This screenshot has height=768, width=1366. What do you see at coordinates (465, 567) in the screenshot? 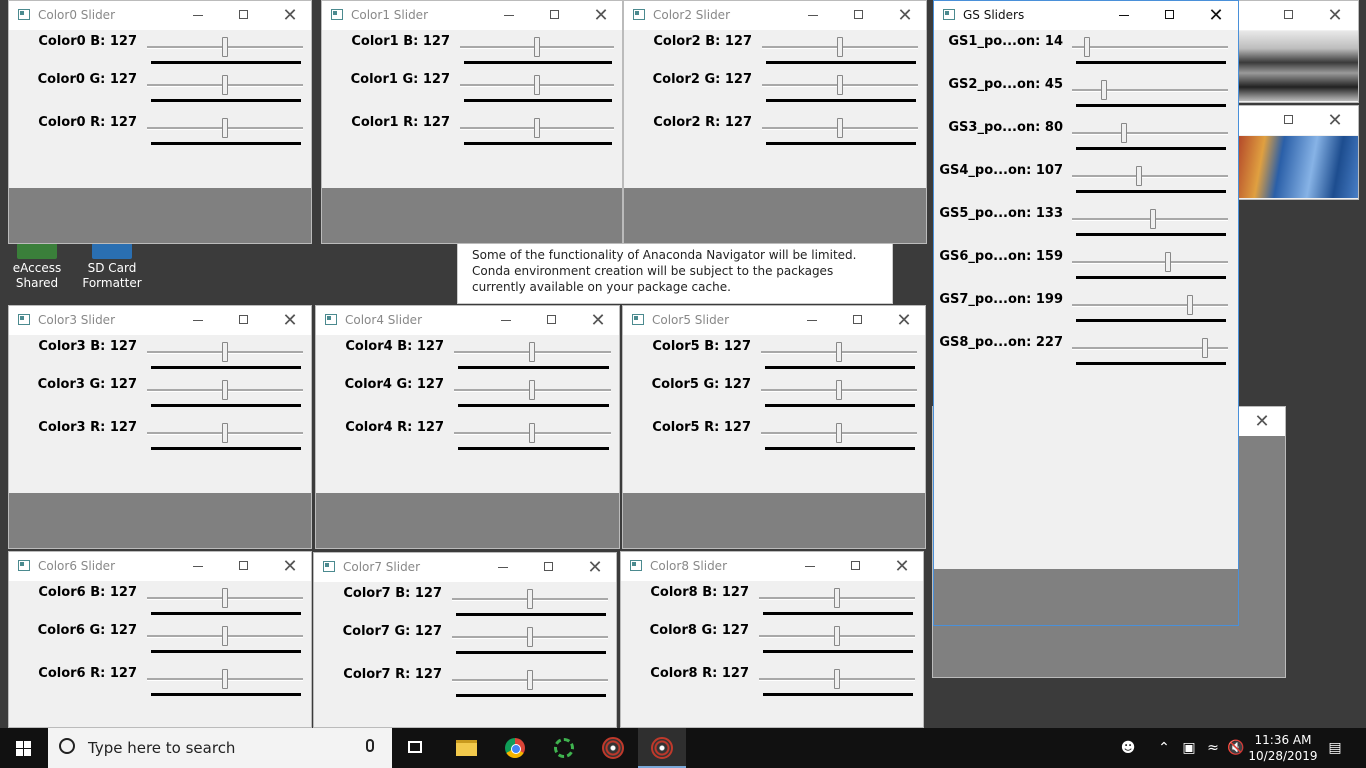
I see `title-bar: Color7 Slider ✕` at bounding box center [465, 567].